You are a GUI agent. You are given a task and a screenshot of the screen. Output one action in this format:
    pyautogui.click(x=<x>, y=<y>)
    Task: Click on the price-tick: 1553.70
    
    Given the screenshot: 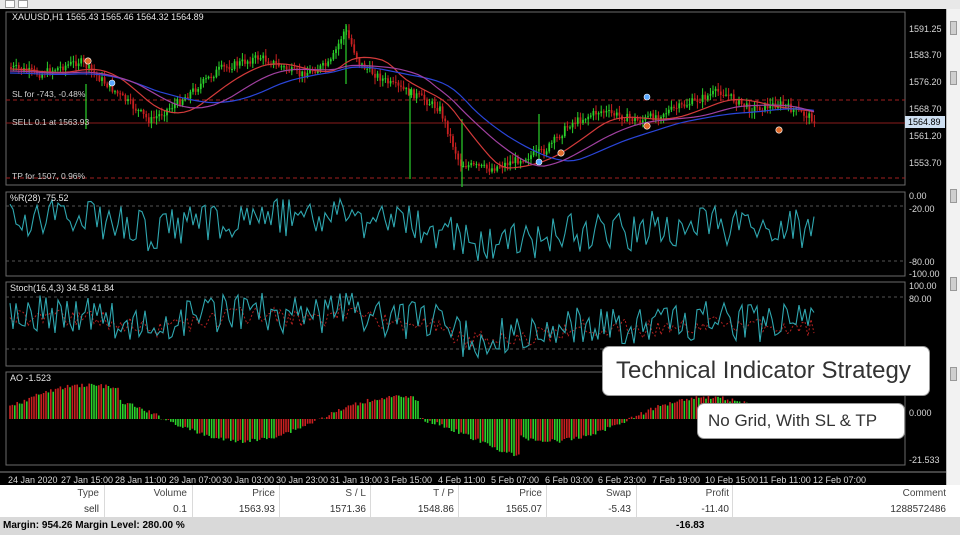 What is the action you would take?
    pyautogui.click(x=925, y=163)
    